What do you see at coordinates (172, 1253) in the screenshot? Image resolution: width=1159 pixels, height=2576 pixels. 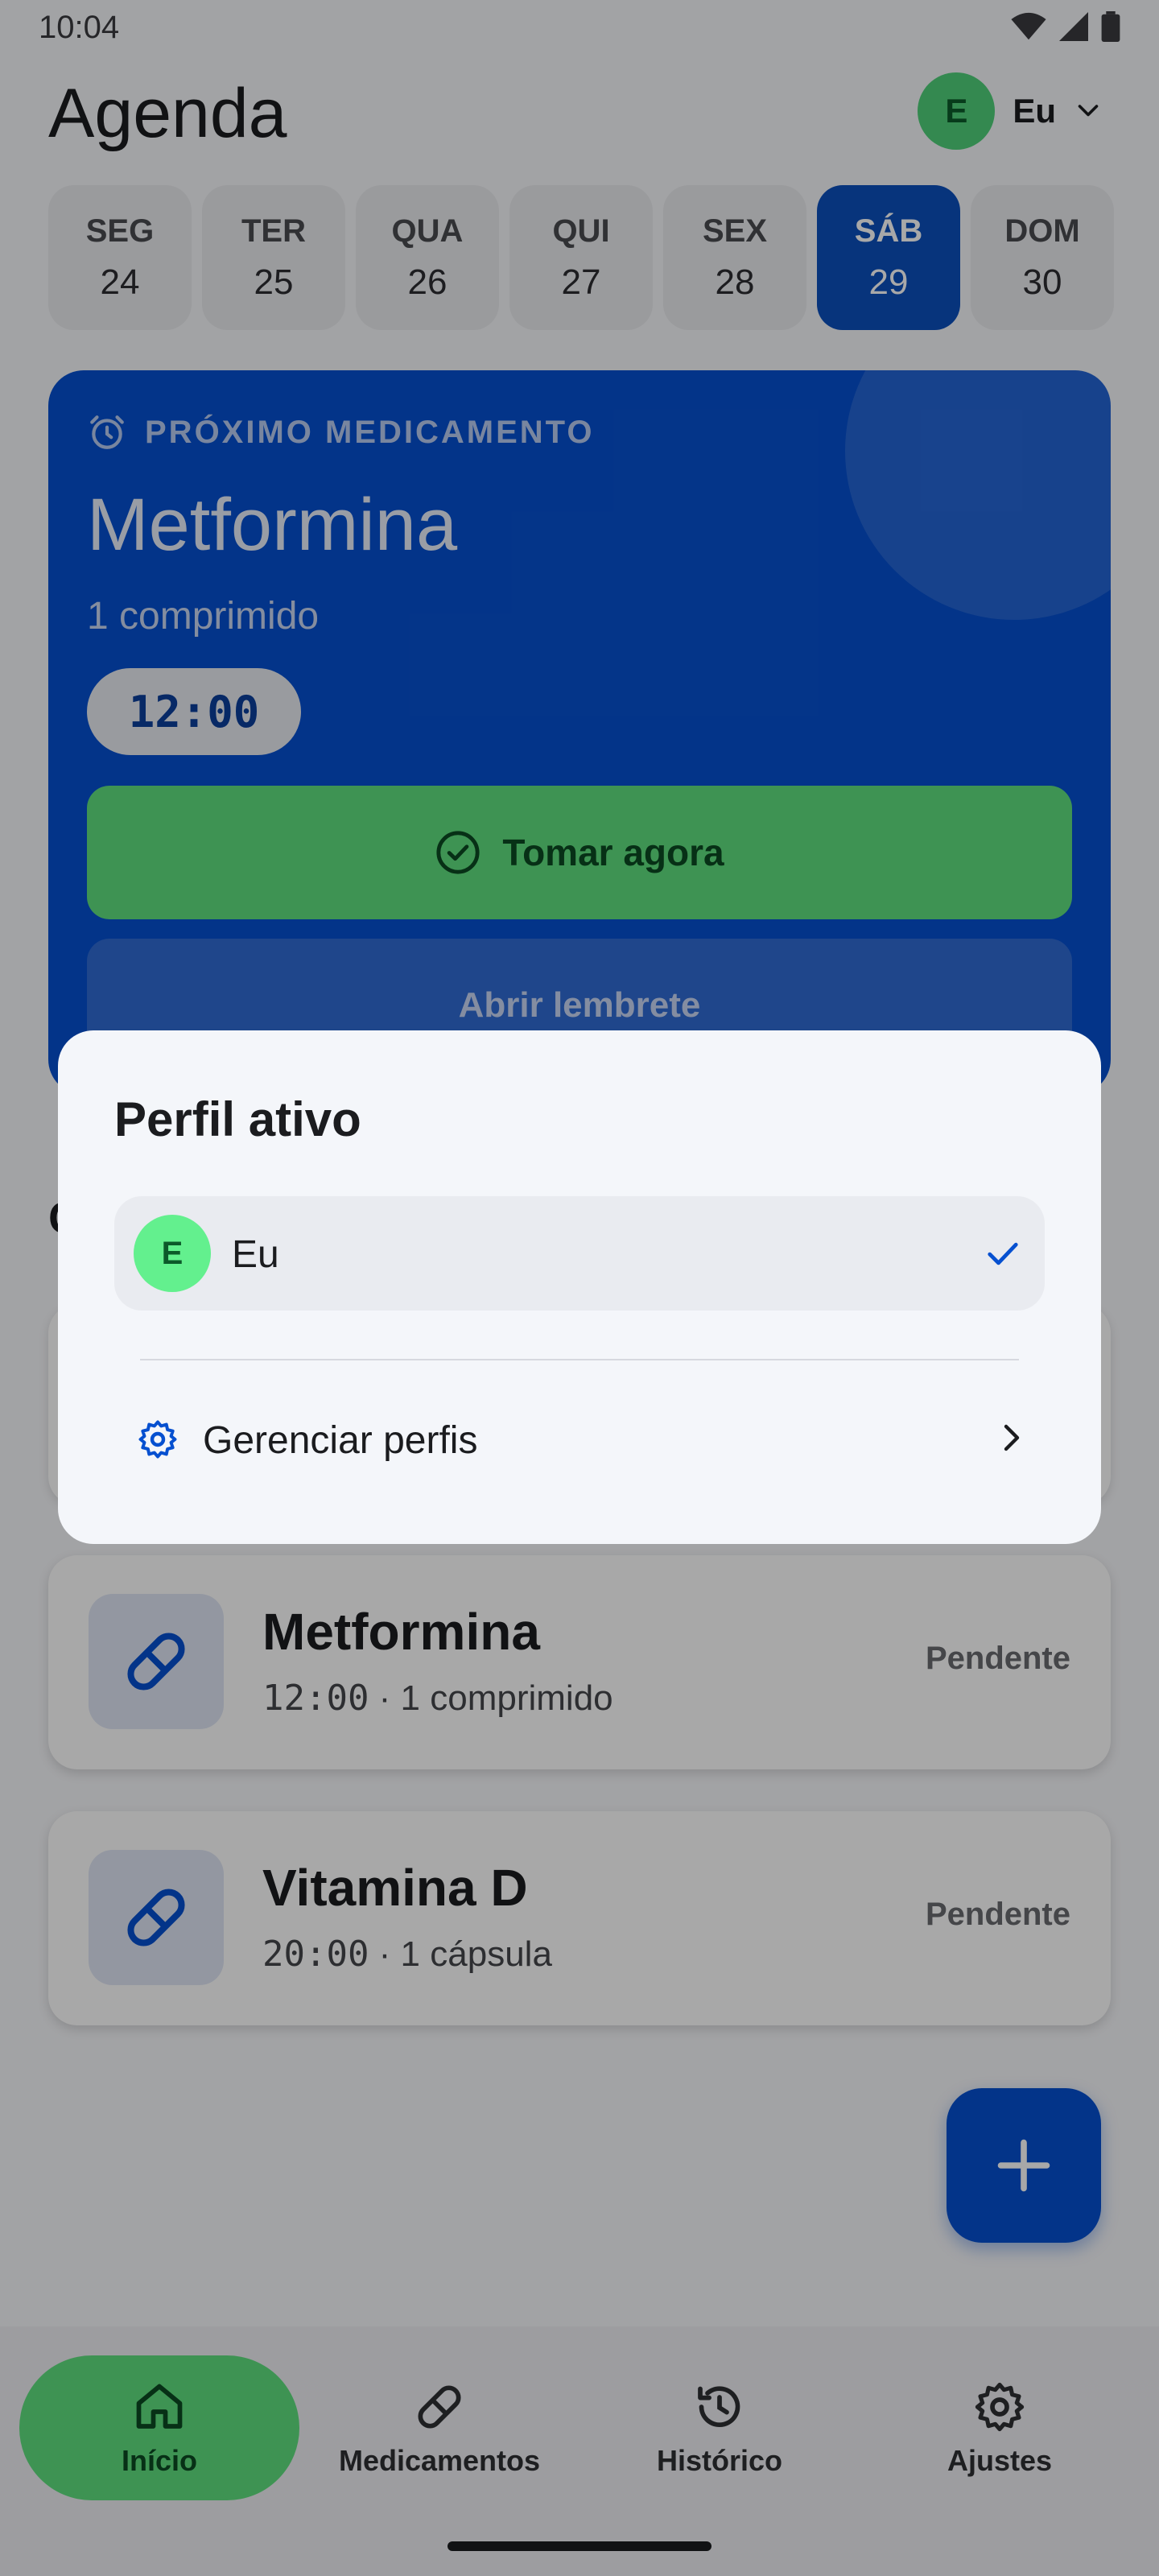 I see `avatar: E` at bounding box center [172, 1253].